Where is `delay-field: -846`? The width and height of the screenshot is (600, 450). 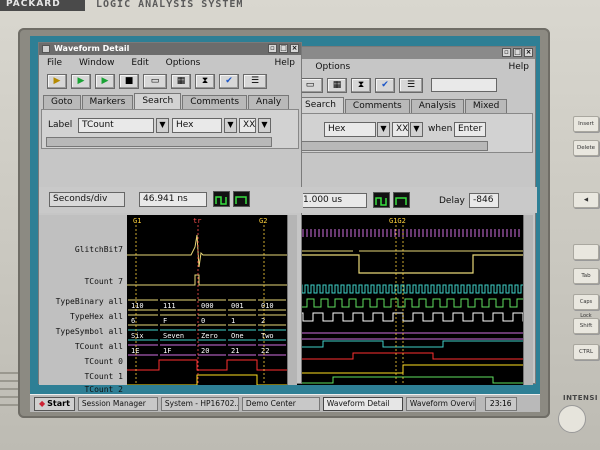 delay-field: -846 is located at coordinates (484, 200).